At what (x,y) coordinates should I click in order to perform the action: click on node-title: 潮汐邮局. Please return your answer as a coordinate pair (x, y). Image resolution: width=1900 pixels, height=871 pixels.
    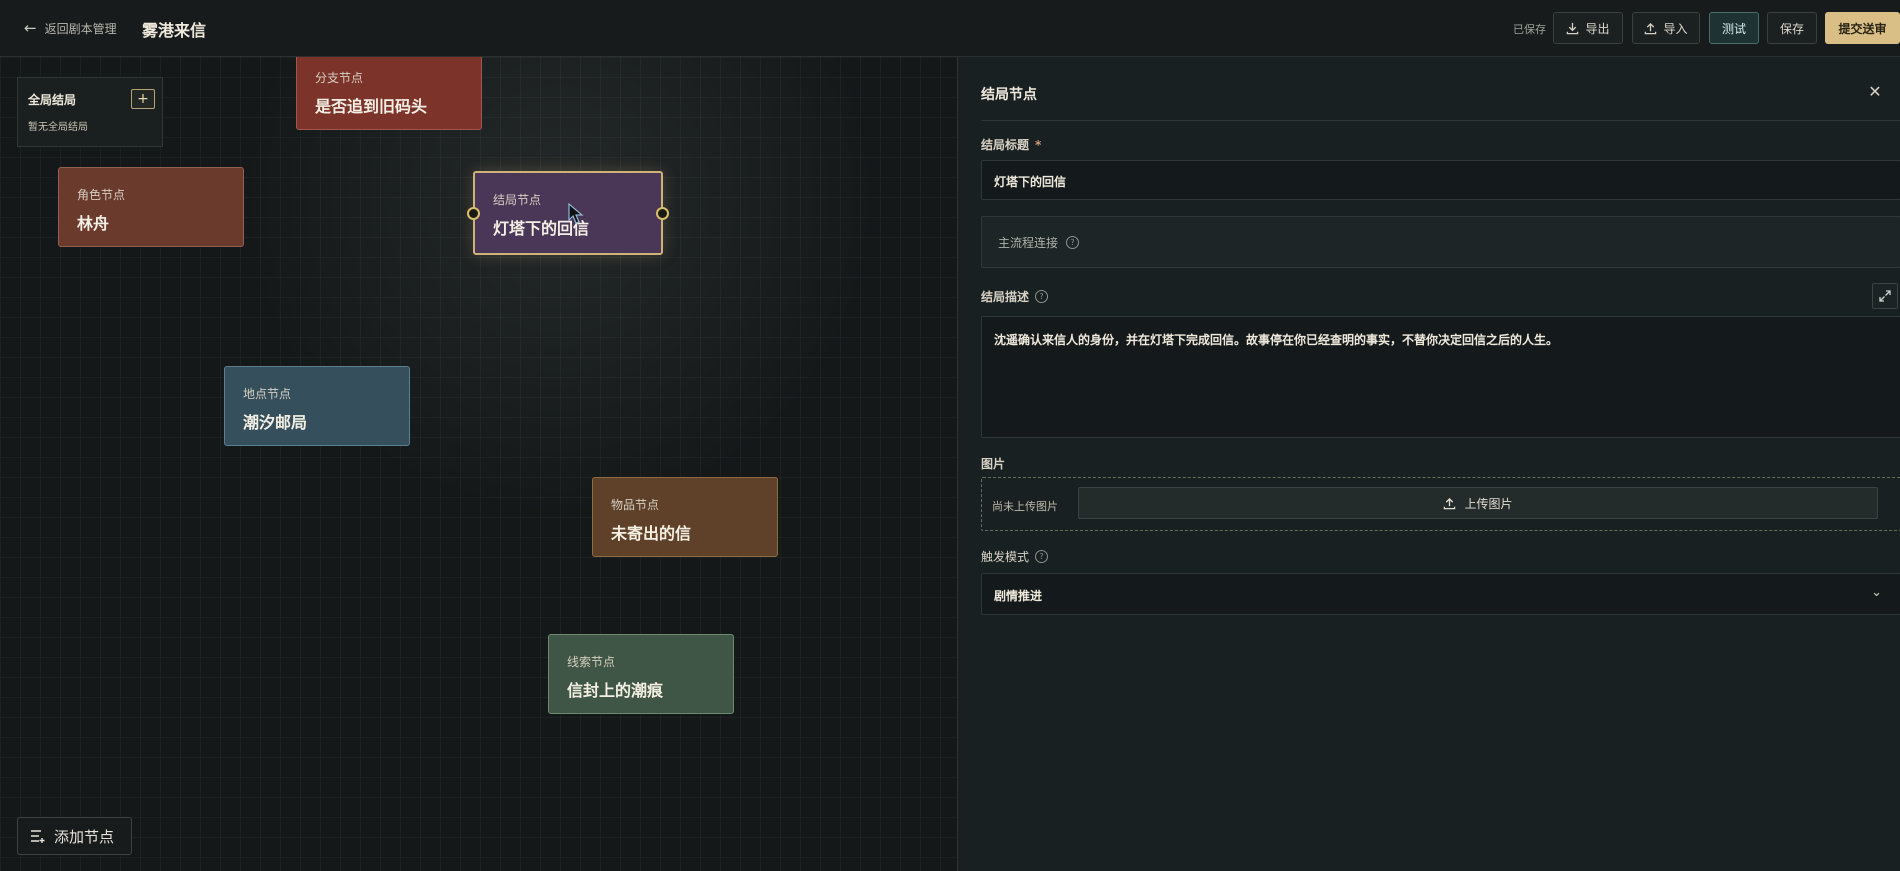
    Looking at the image, I should click on (275, 422).